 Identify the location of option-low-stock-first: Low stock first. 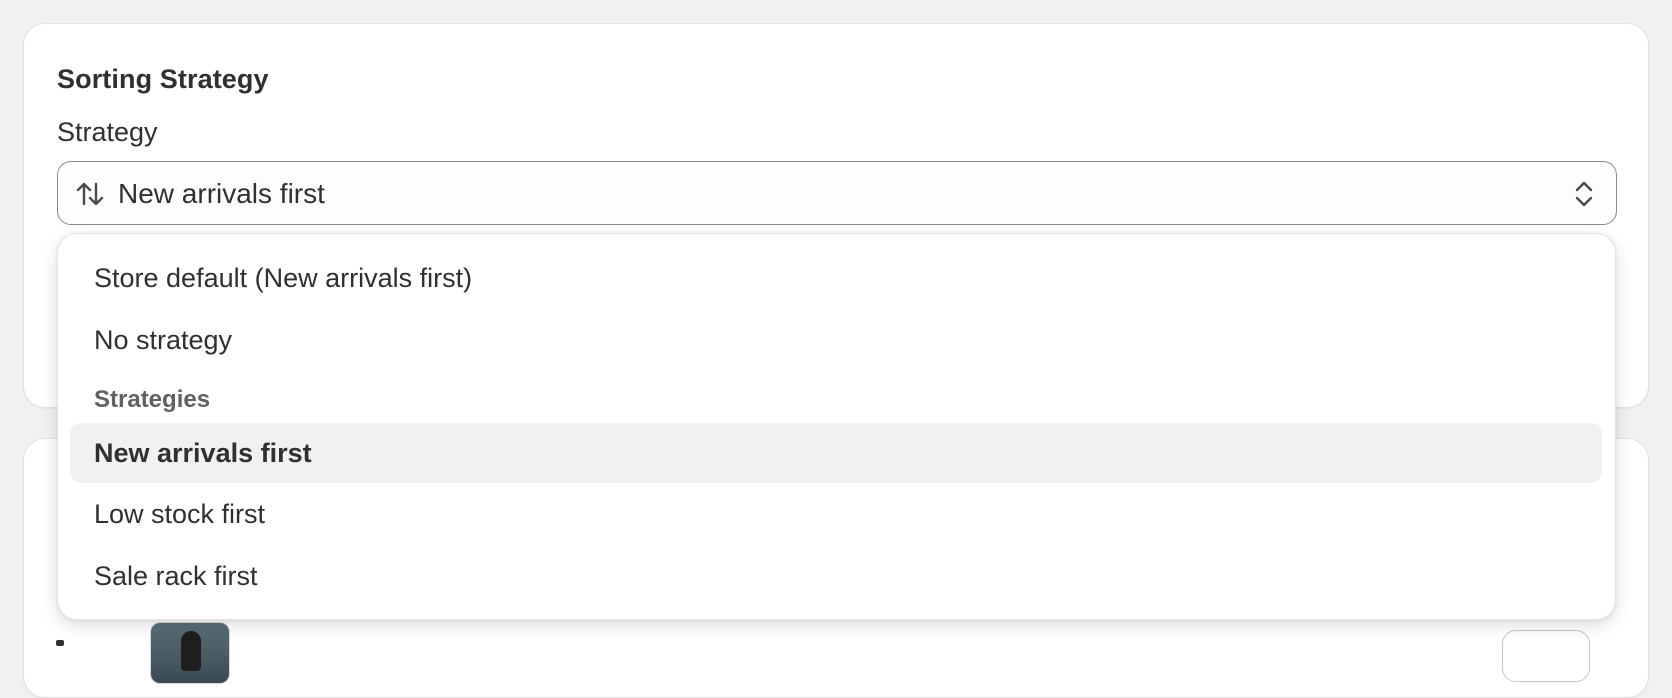
(836, 514).